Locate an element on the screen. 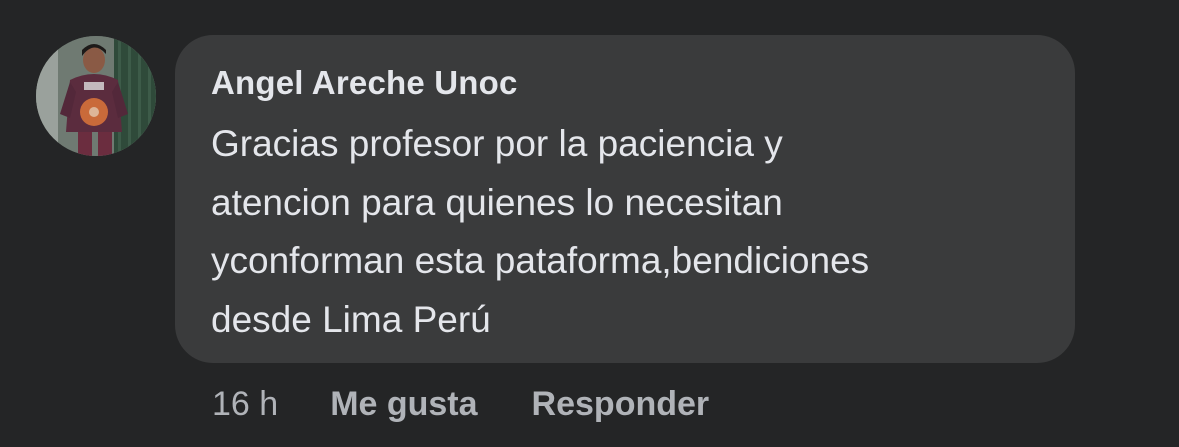 The width and height of the screenshot is (1179, 447). comment-author: Angel Areche Unoc is located at coordinates (364, 83).